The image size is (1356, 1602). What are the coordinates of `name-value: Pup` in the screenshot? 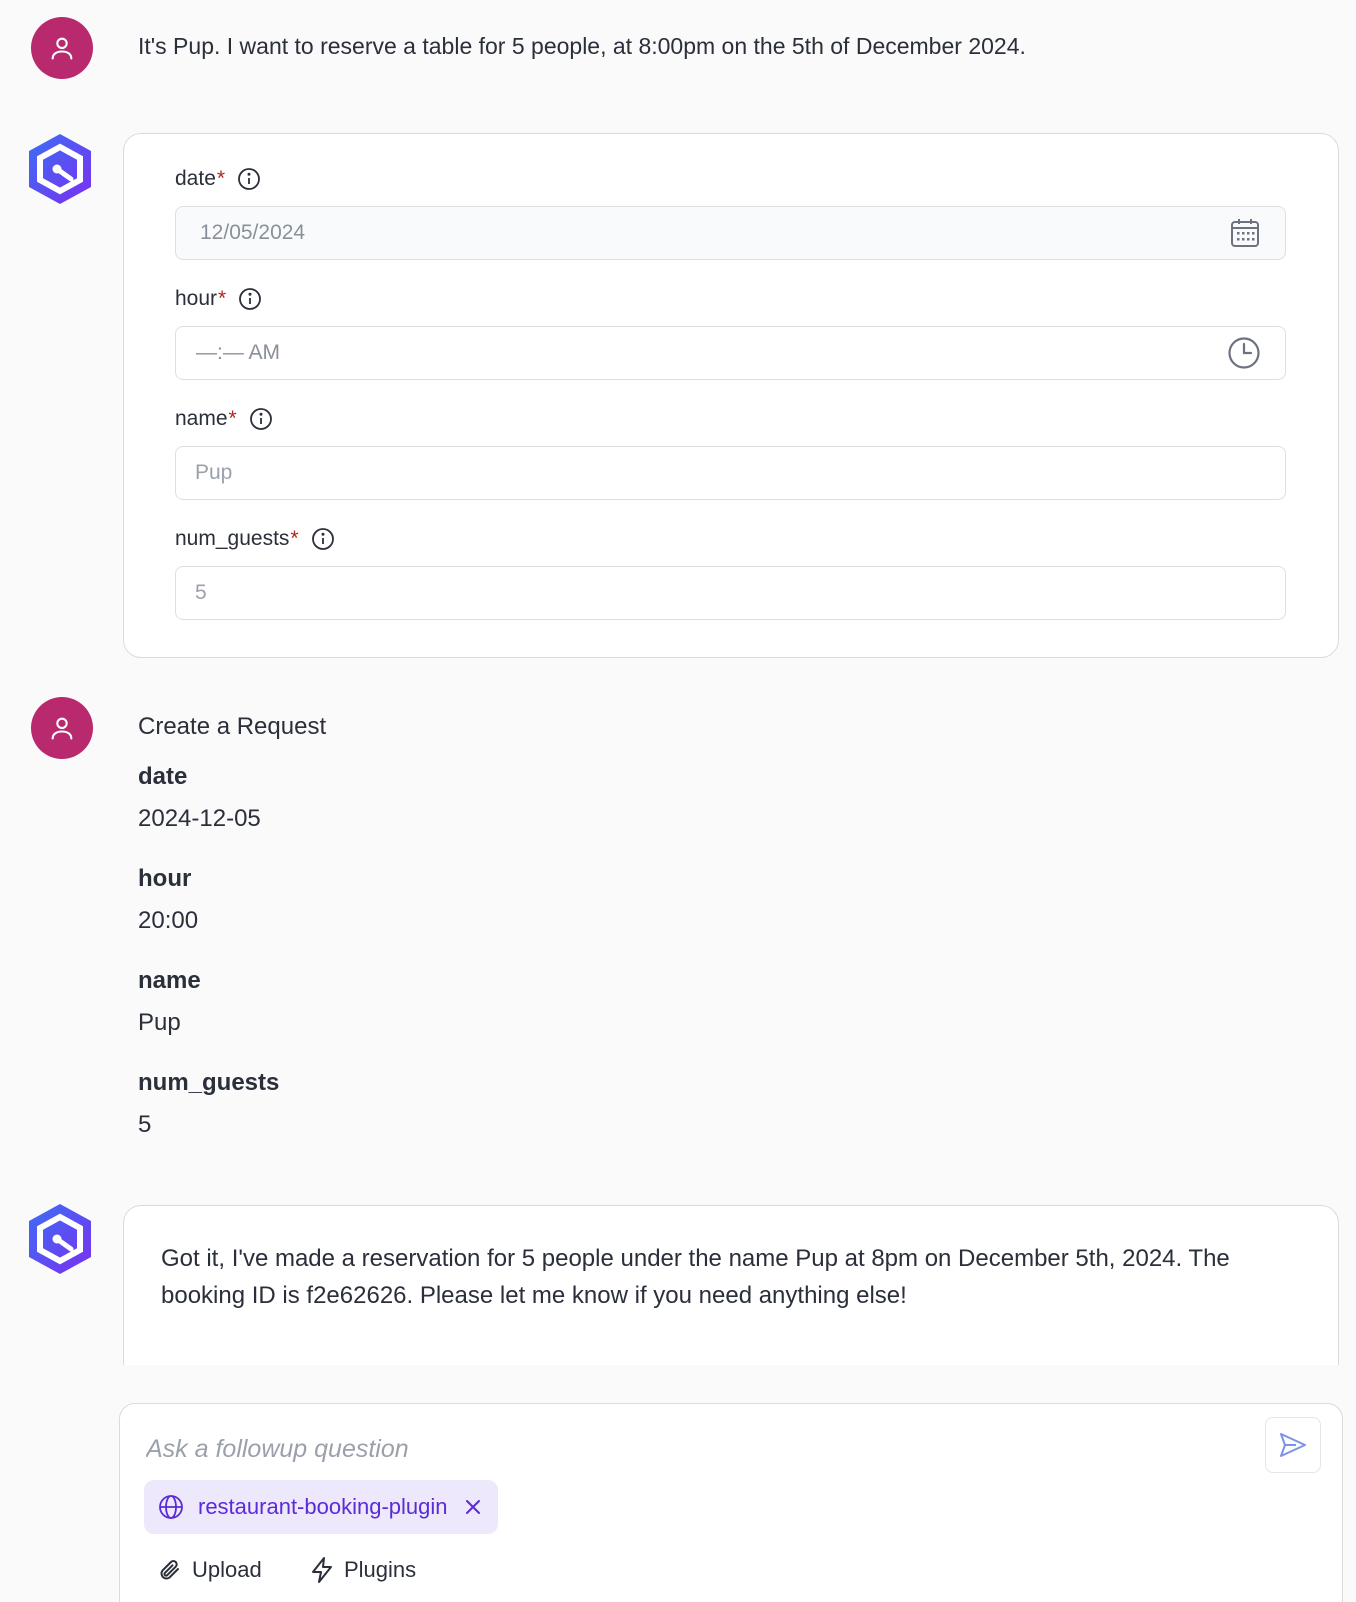 It's located at (214, 472).